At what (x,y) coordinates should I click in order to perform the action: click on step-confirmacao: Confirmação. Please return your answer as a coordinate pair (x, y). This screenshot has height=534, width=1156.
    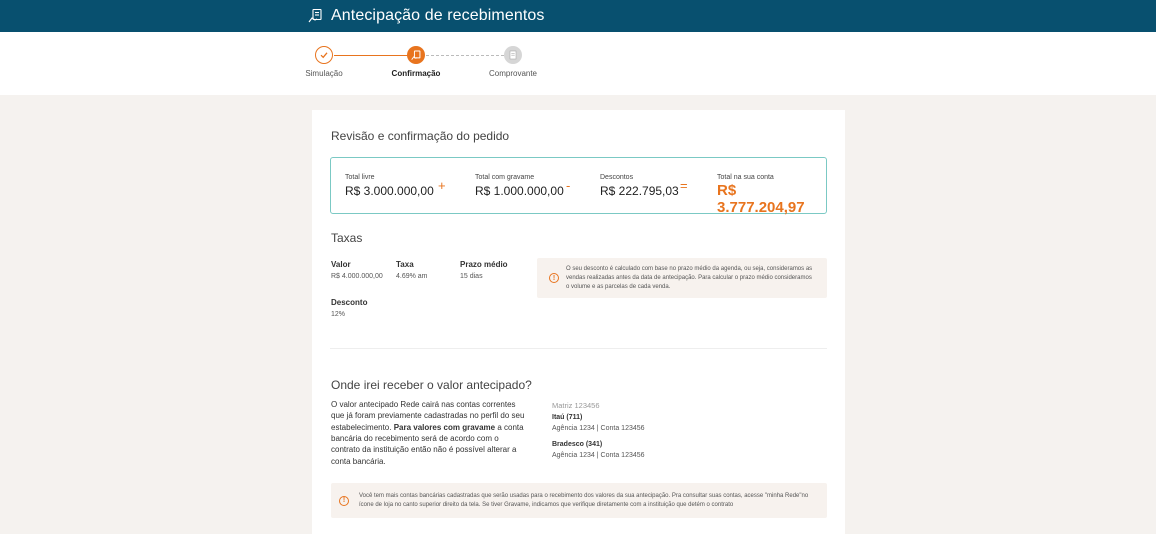
    Looking at the image, I should click on (416, 62).